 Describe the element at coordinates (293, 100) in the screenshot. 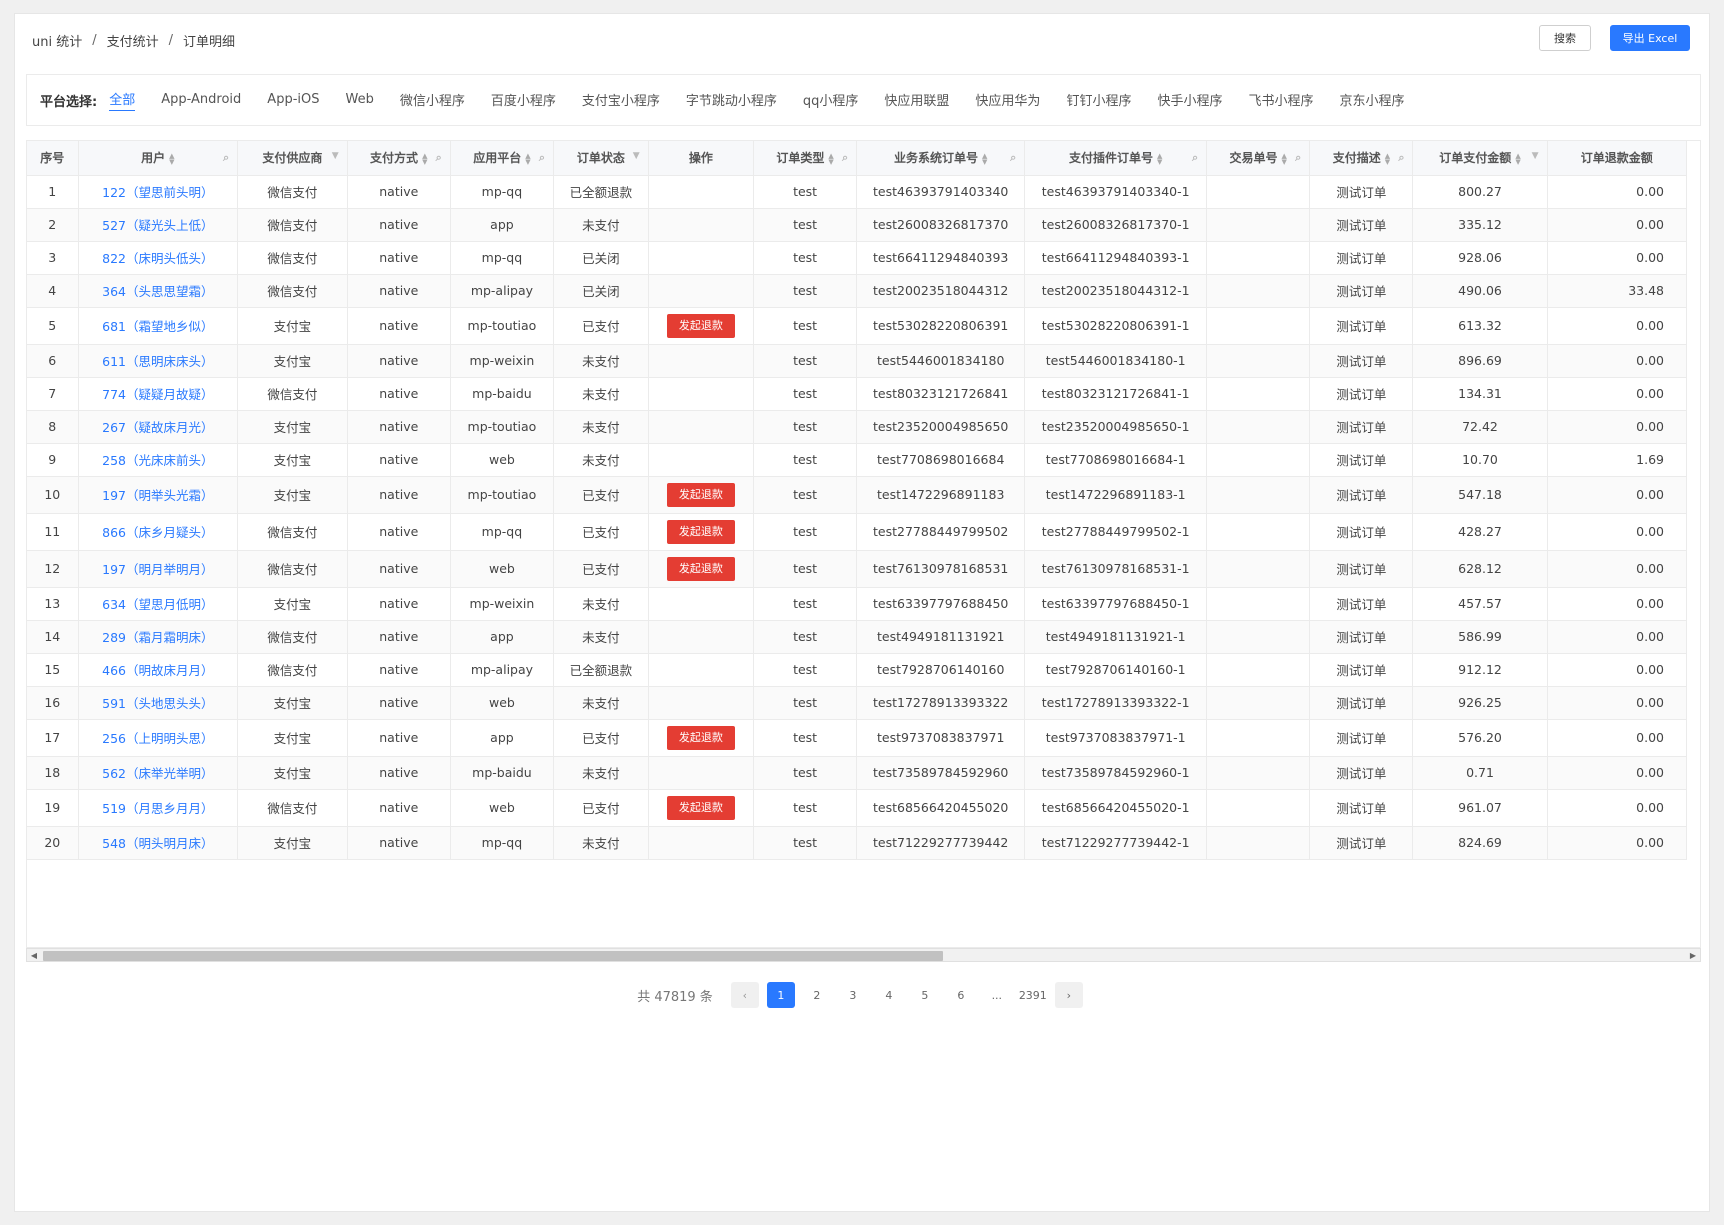

I see `platform-option: App-iOS` at that location.